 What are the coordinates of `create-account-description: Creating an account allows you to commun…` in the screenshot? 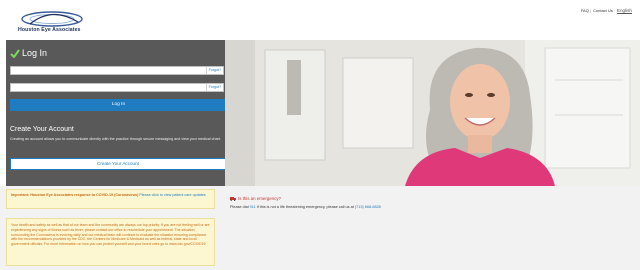 It's located at (115, 139).